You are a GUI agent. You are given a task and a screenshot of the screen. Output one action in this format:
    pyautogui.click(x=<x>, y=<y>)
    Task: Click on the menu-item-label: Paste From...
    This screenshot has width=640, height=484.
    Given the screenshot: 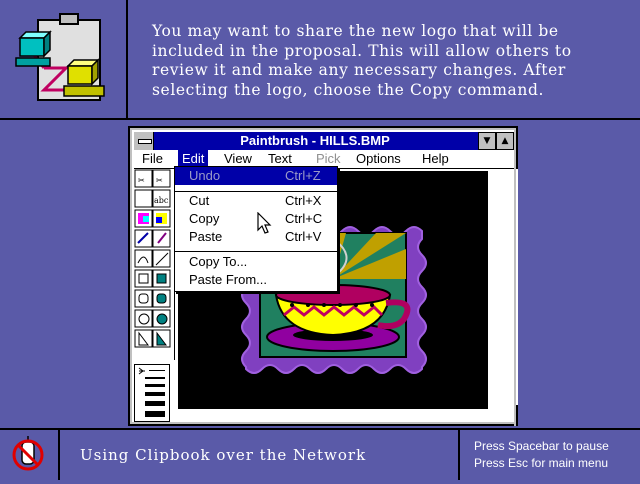 What is the action you would take?
    pyautogui.click(x=228, y=279)
    